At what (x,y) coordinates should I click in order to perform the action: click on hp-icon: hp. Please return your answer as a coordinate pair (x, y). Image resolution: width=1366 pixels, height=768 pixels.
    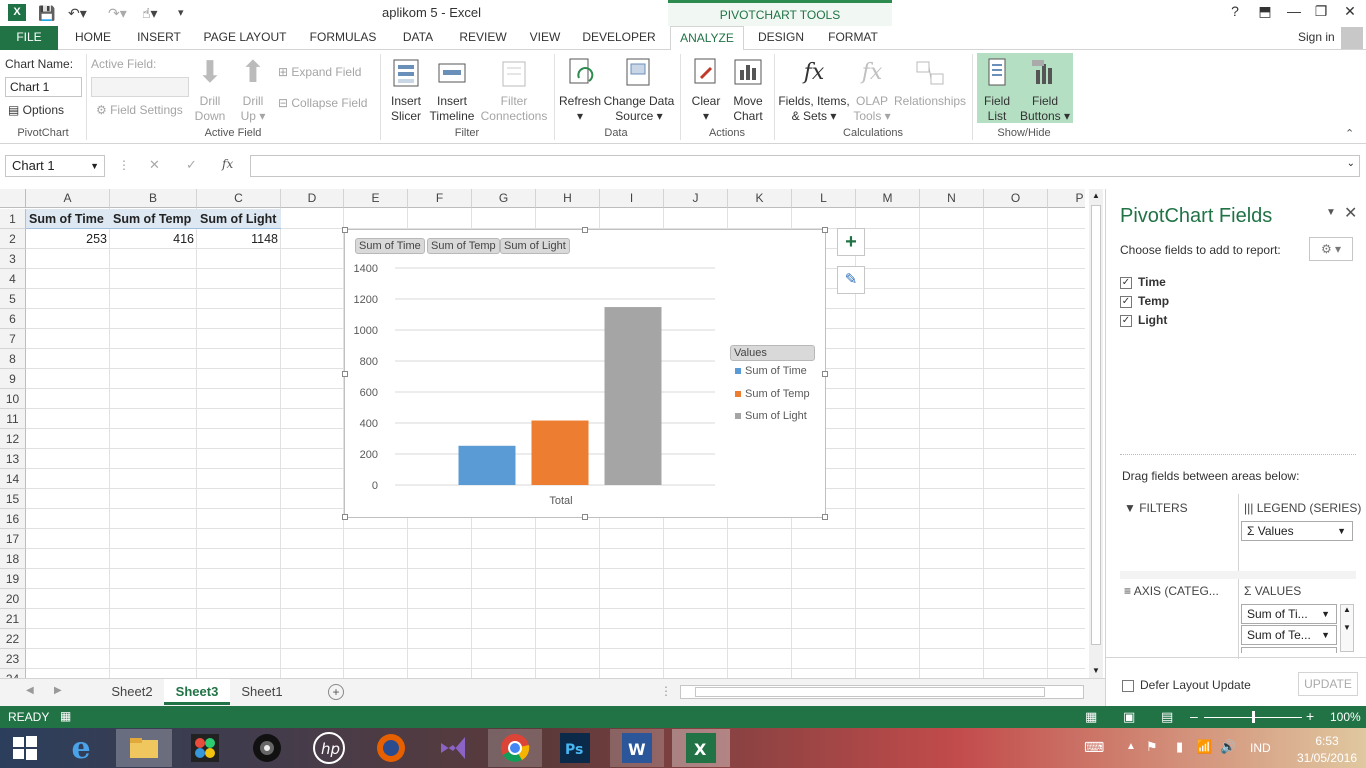
    Looking at the image, I should click on (329, 748).